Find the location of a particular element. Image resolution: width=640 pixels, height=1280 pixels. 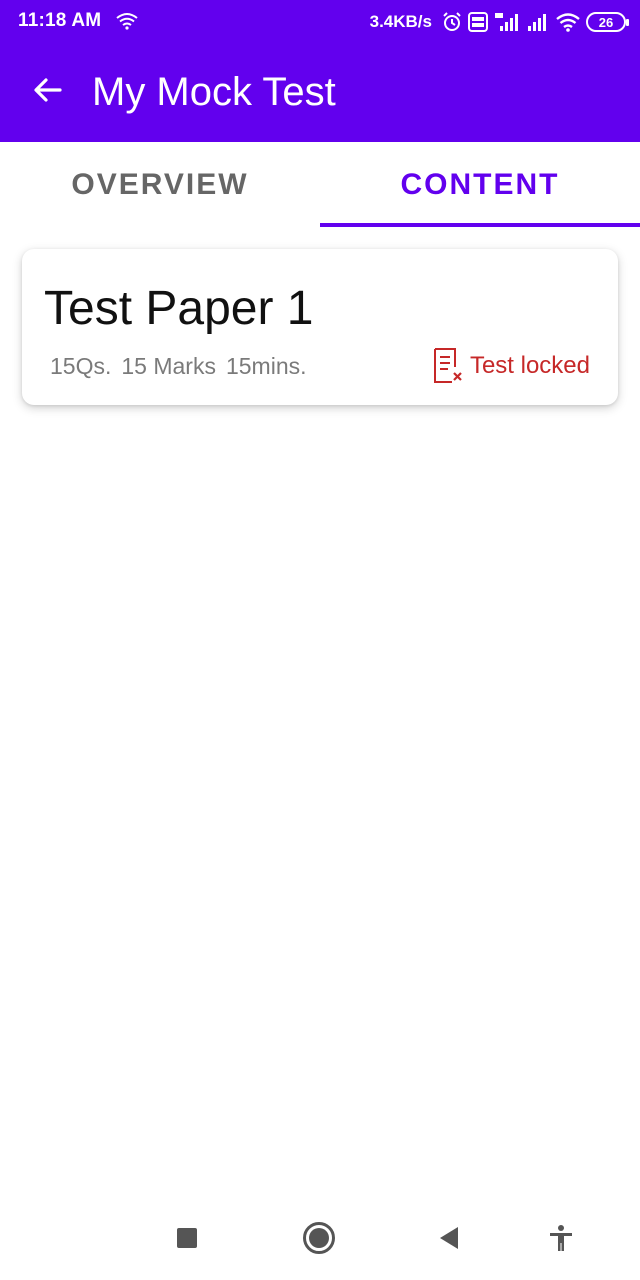

back-triangle-icon is located at coordinates (449, 1238).